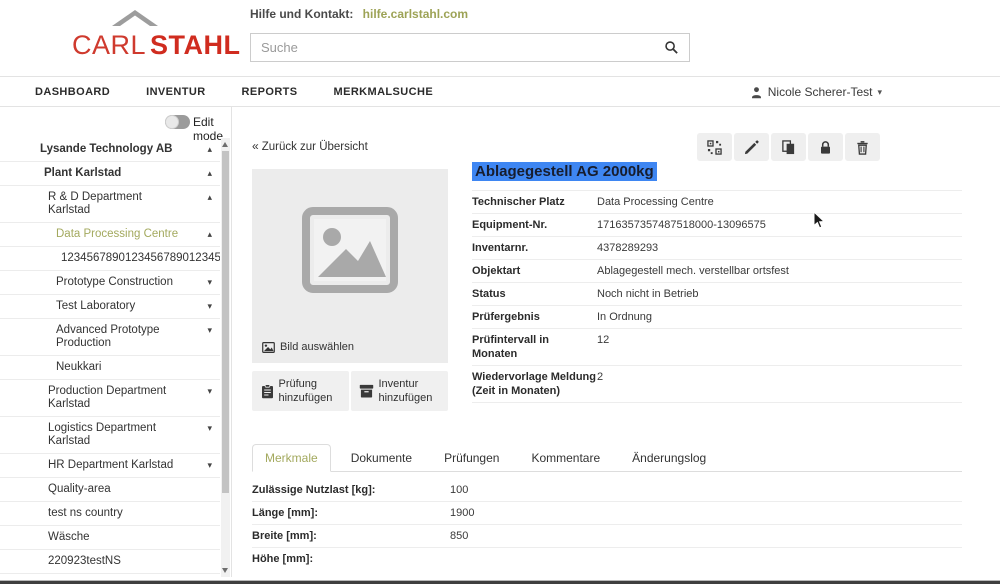 The width and height of the screenshot is (1000, 584). Describe the element at coordinates (83, 173) in the screenshot. I see `tree-item-label: Plant Karlstad` at that location.